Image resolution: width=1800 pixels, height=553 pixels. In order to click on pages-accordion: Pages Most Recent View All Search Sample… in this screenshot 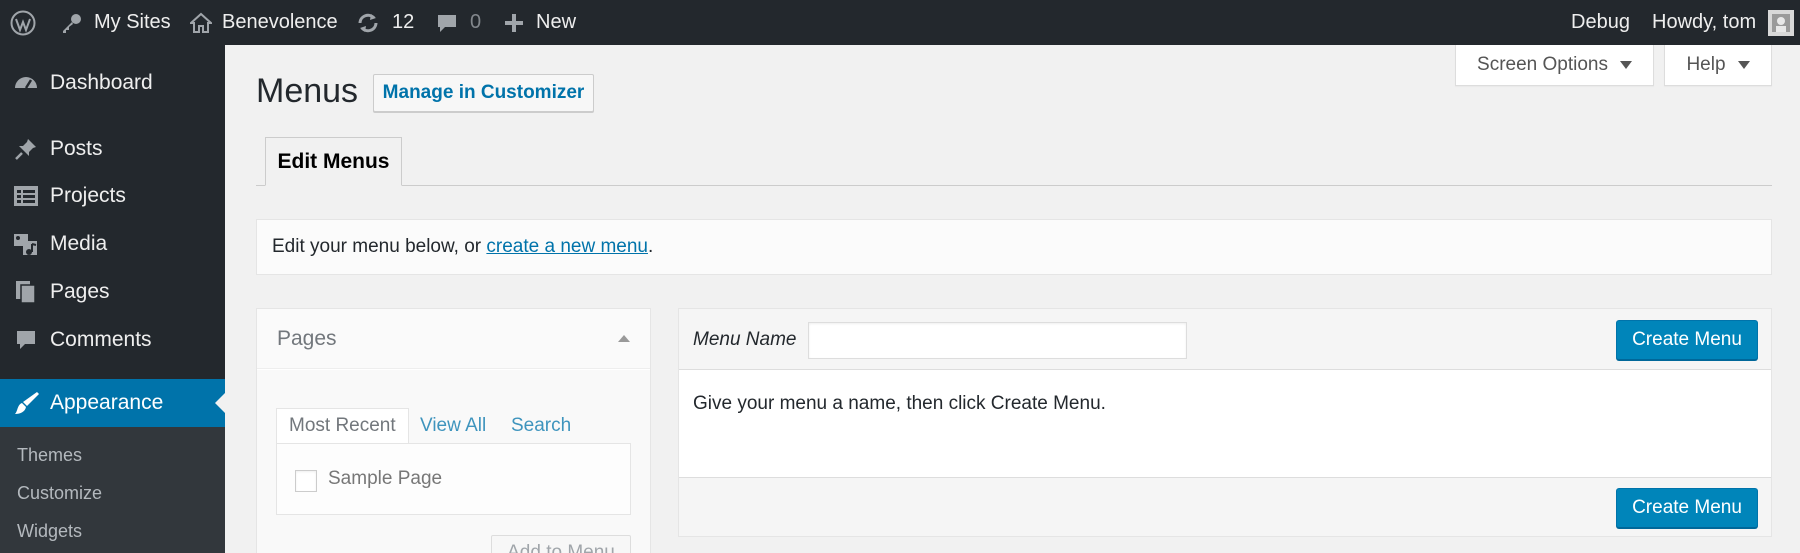, I will do `click(453, 430)`.